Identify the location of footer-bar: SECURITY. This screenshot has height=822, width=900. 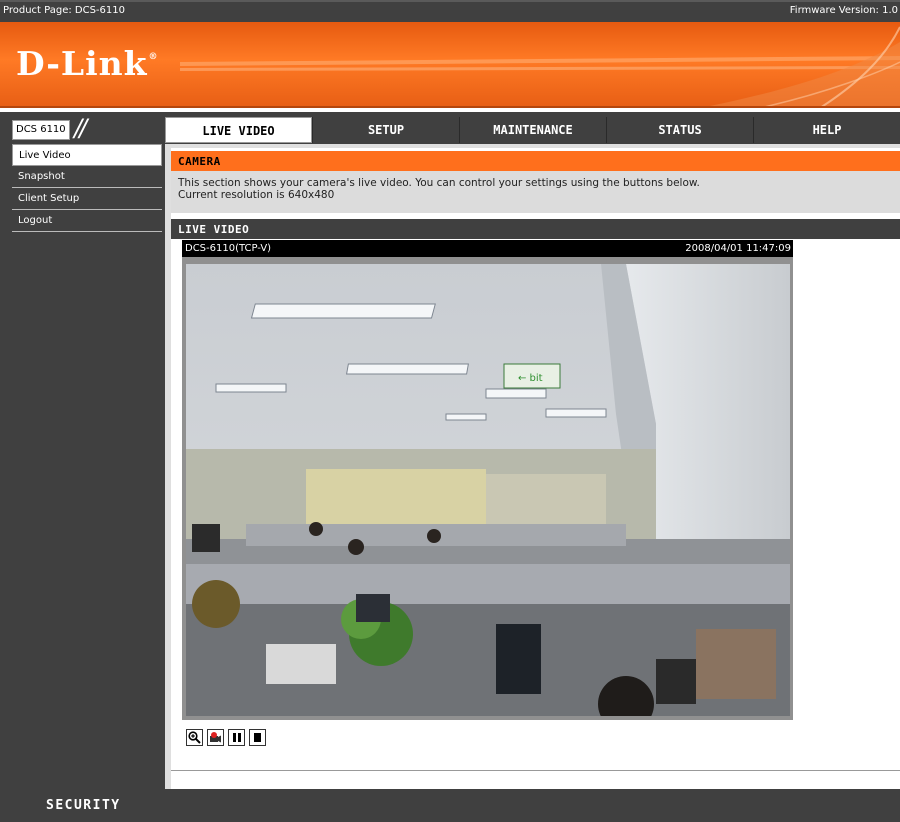
(450, 805).